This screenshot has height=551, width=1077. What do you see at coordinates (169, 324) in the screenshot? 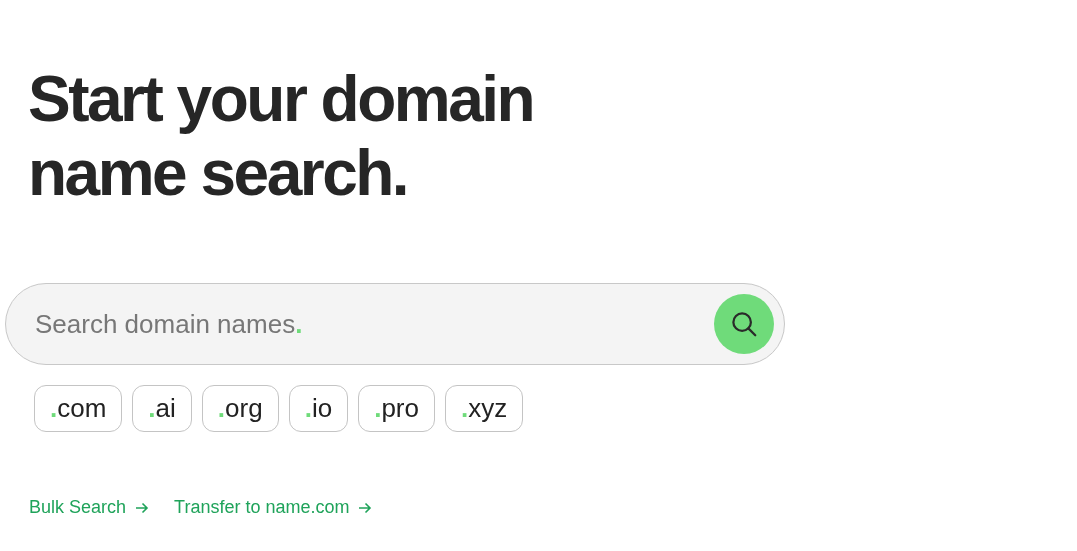
I see `search-placeholder: Search domain names.` at bounding box center [169, 324].